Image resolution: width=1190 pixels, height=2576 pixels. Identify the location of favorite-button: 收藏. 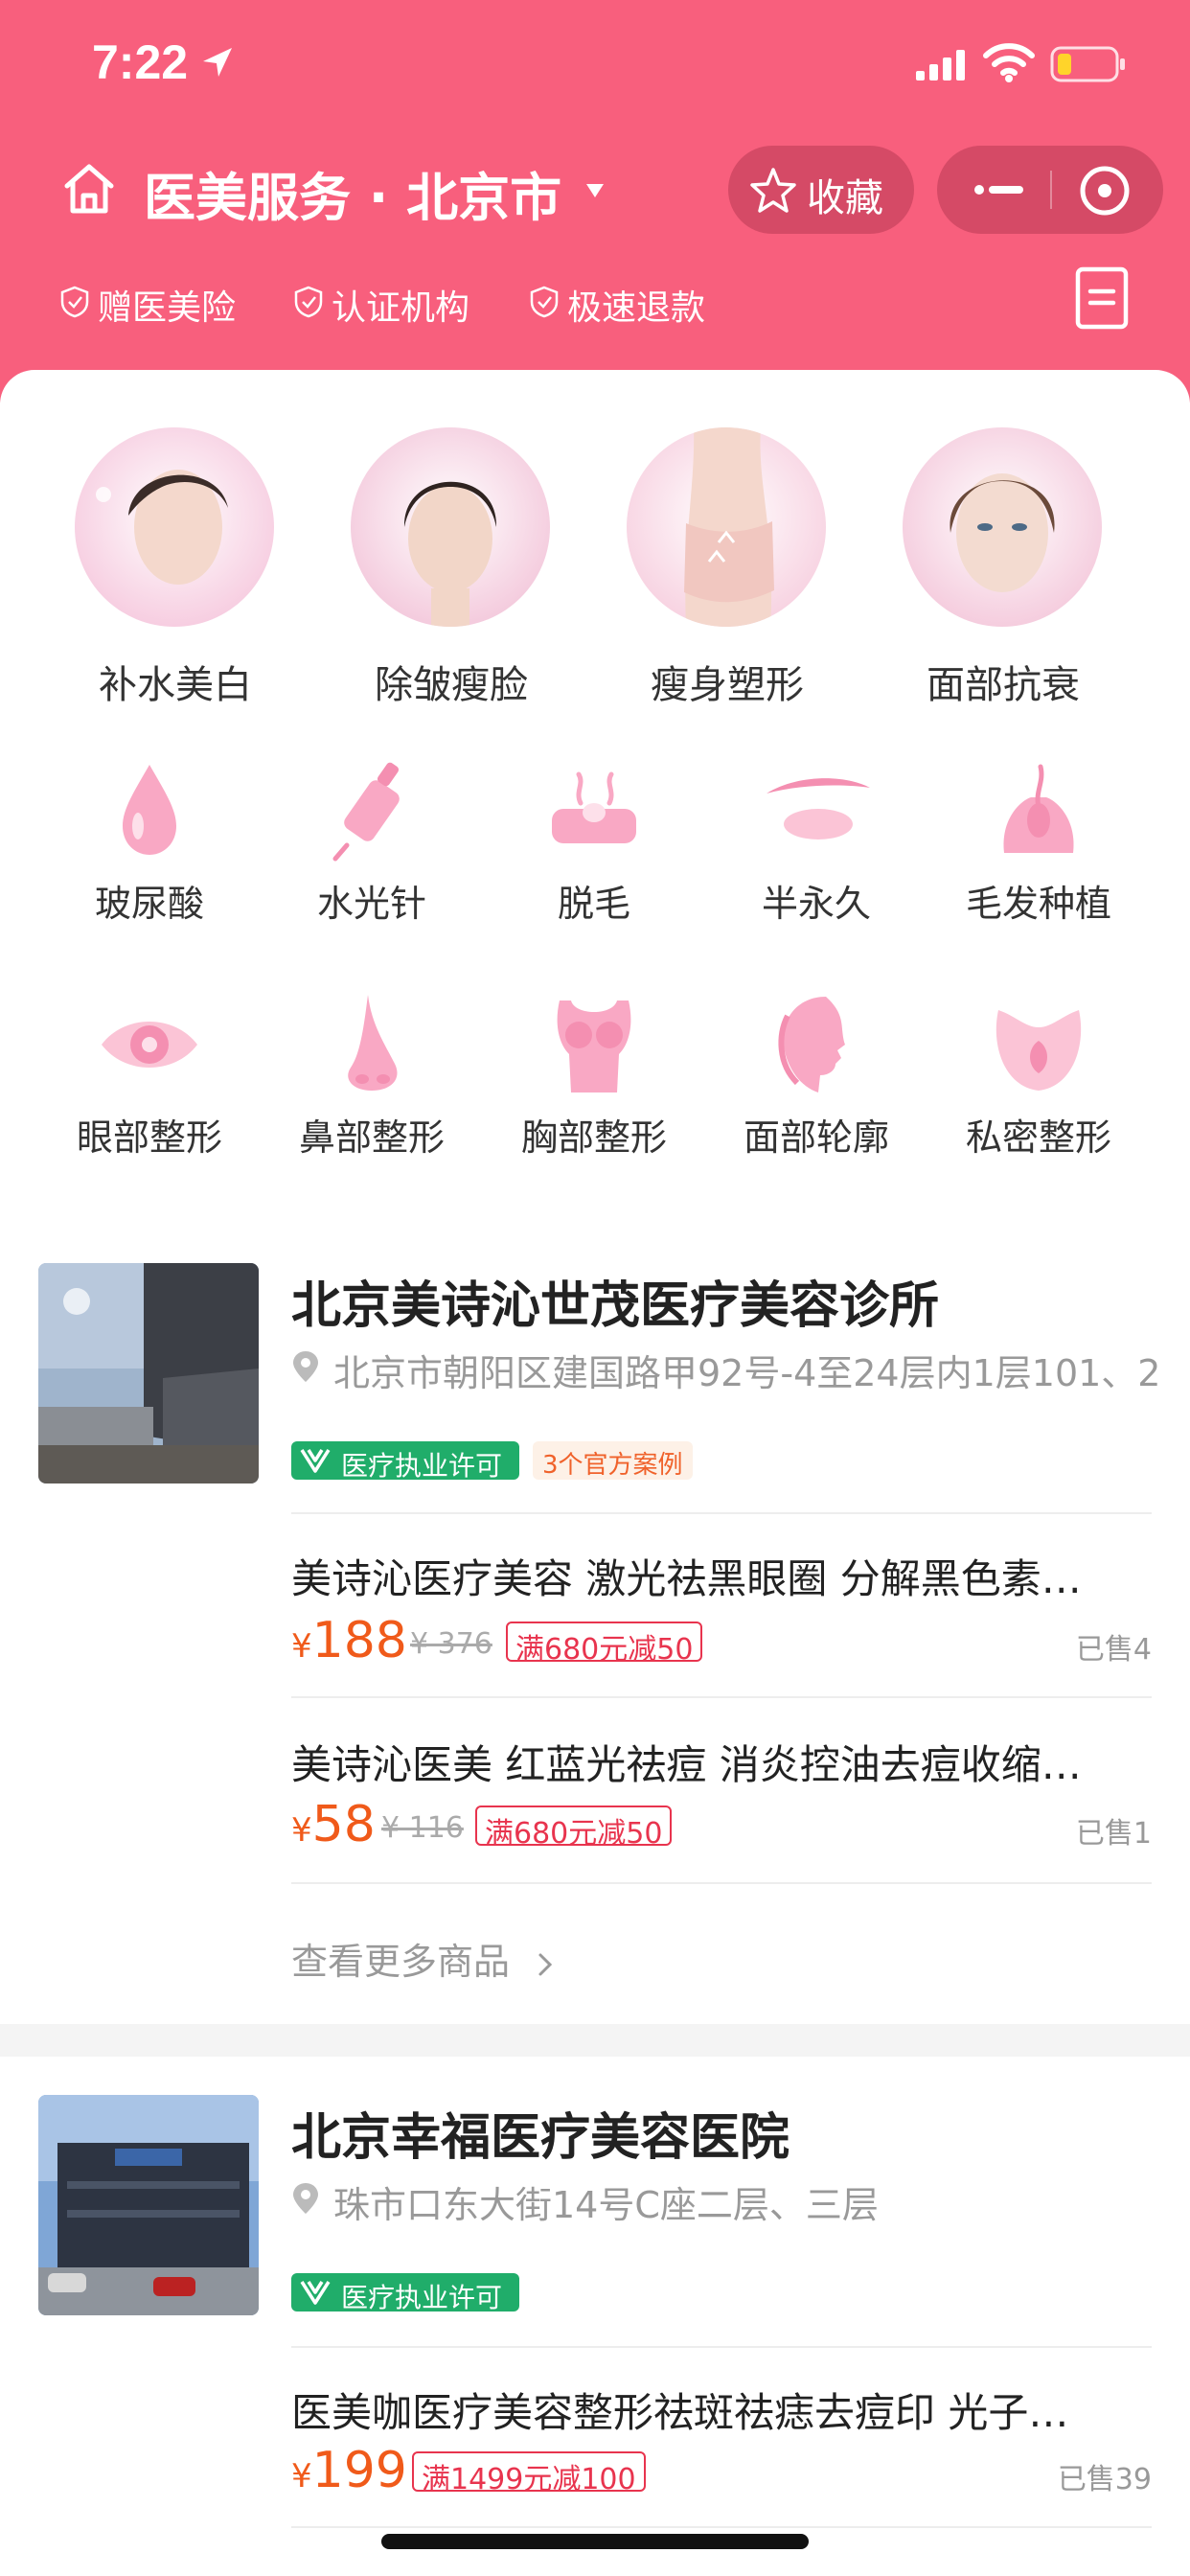
(821, 190).